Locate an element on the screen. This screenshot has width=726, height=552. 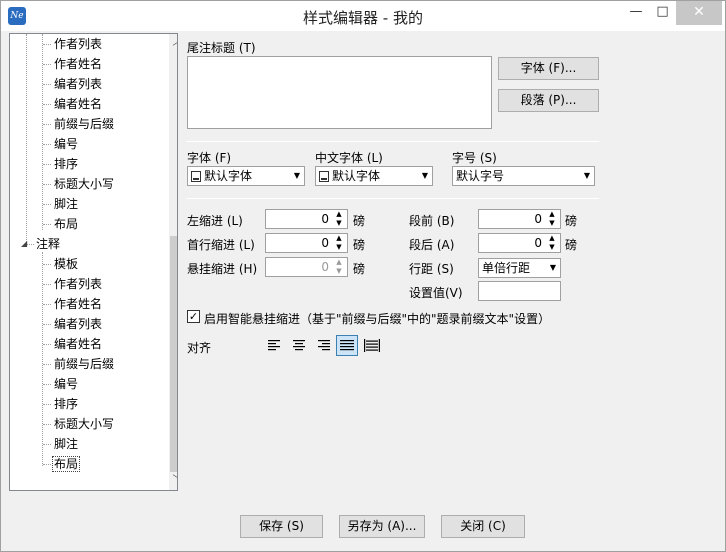
maximize-button: □ is located at coordinates (662, 13).